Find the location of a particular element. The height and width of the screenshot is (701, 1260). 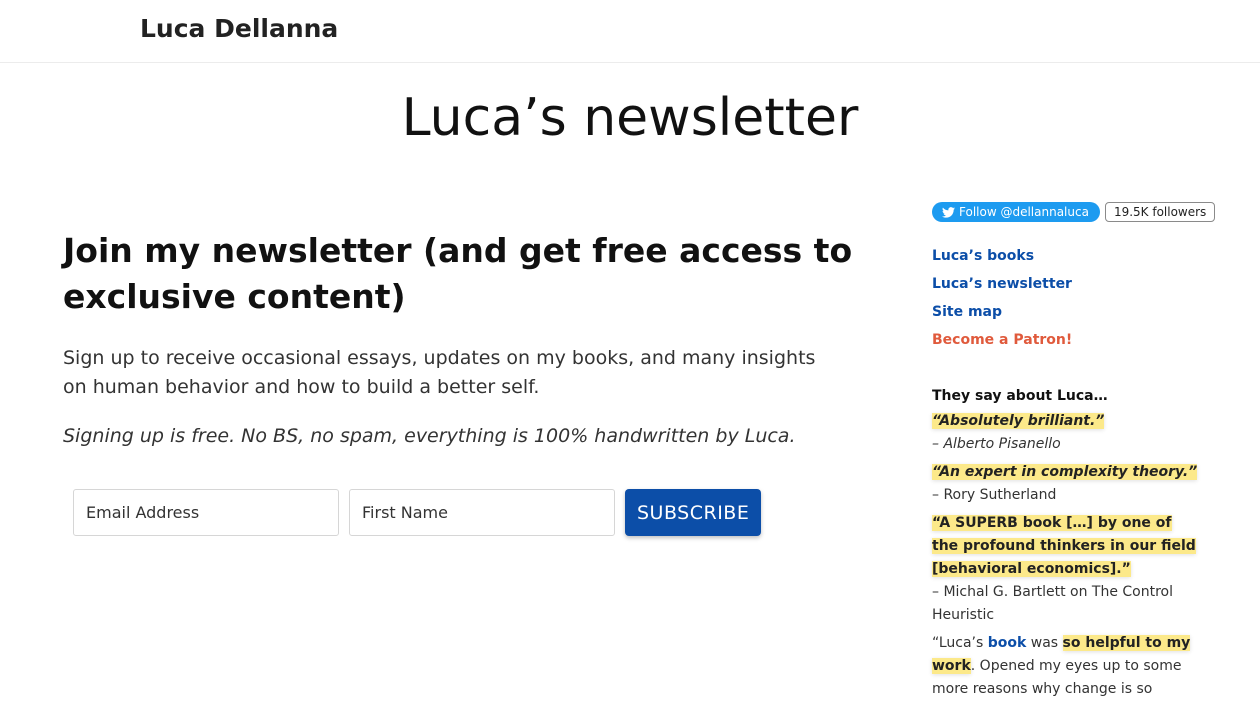

site-title-link: Luca Dellanna is located at coordinates (239, 28).